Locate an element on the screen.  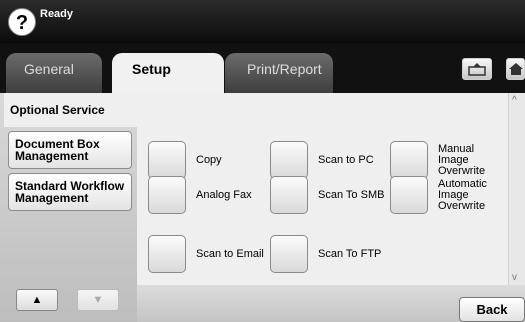
option-scan-to-smb: Scan To SMB is located at coordinates (327, 195).